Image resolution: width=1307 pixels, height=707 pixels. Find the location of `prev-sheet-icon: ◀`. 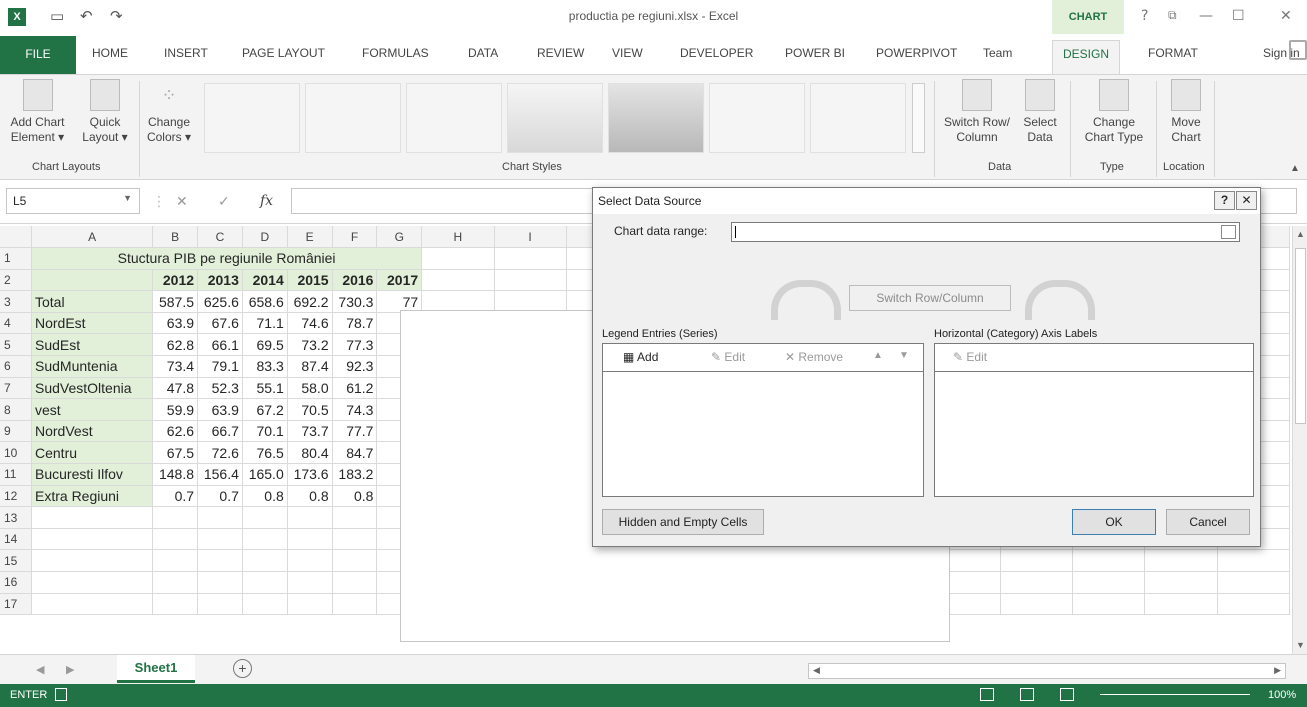

prev-sheet-icon: ◀ is located at coordinates (40, 669).